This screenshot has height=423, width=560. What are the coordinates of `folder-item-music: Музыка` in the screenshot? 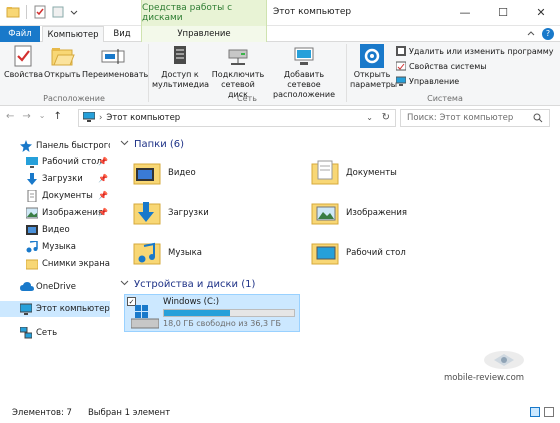 It's located at (167, 253).